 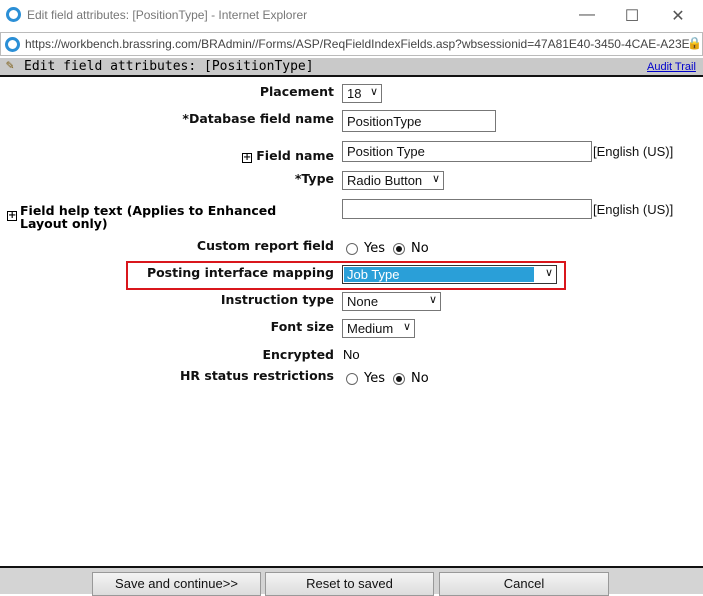 I want to click on field-name-input: Position Type, so click(x=467, y=151).